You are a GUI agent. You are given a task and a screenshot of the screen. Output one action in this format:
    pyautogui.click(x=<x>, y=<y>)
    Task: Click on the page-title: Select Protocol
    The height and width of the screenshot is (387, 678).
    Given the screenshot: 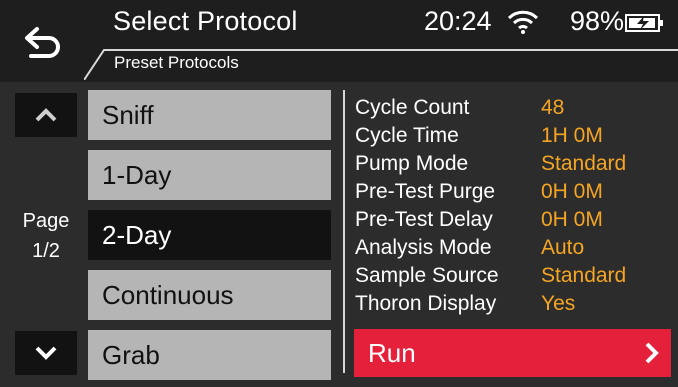 What is the action you would take?
    pyautogui.click(x=205, y=21)
    